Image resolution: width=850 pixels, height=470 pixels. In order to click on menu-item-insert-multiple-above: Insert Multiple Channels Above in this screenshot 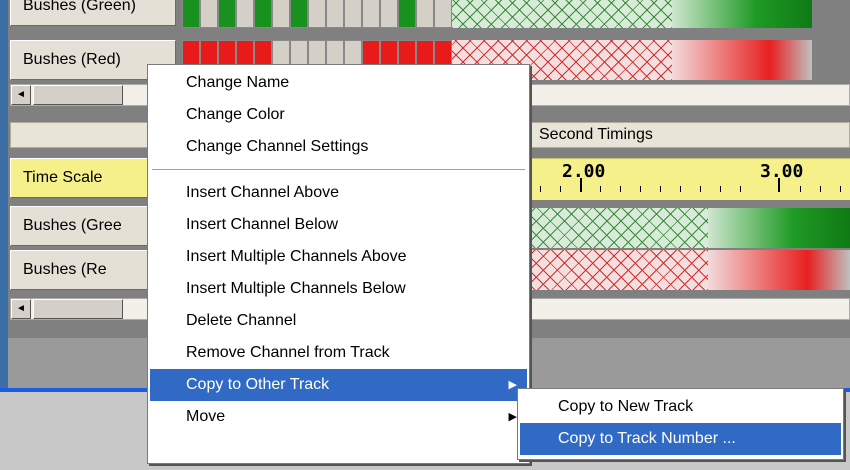, I will do `click(338, 257)`.